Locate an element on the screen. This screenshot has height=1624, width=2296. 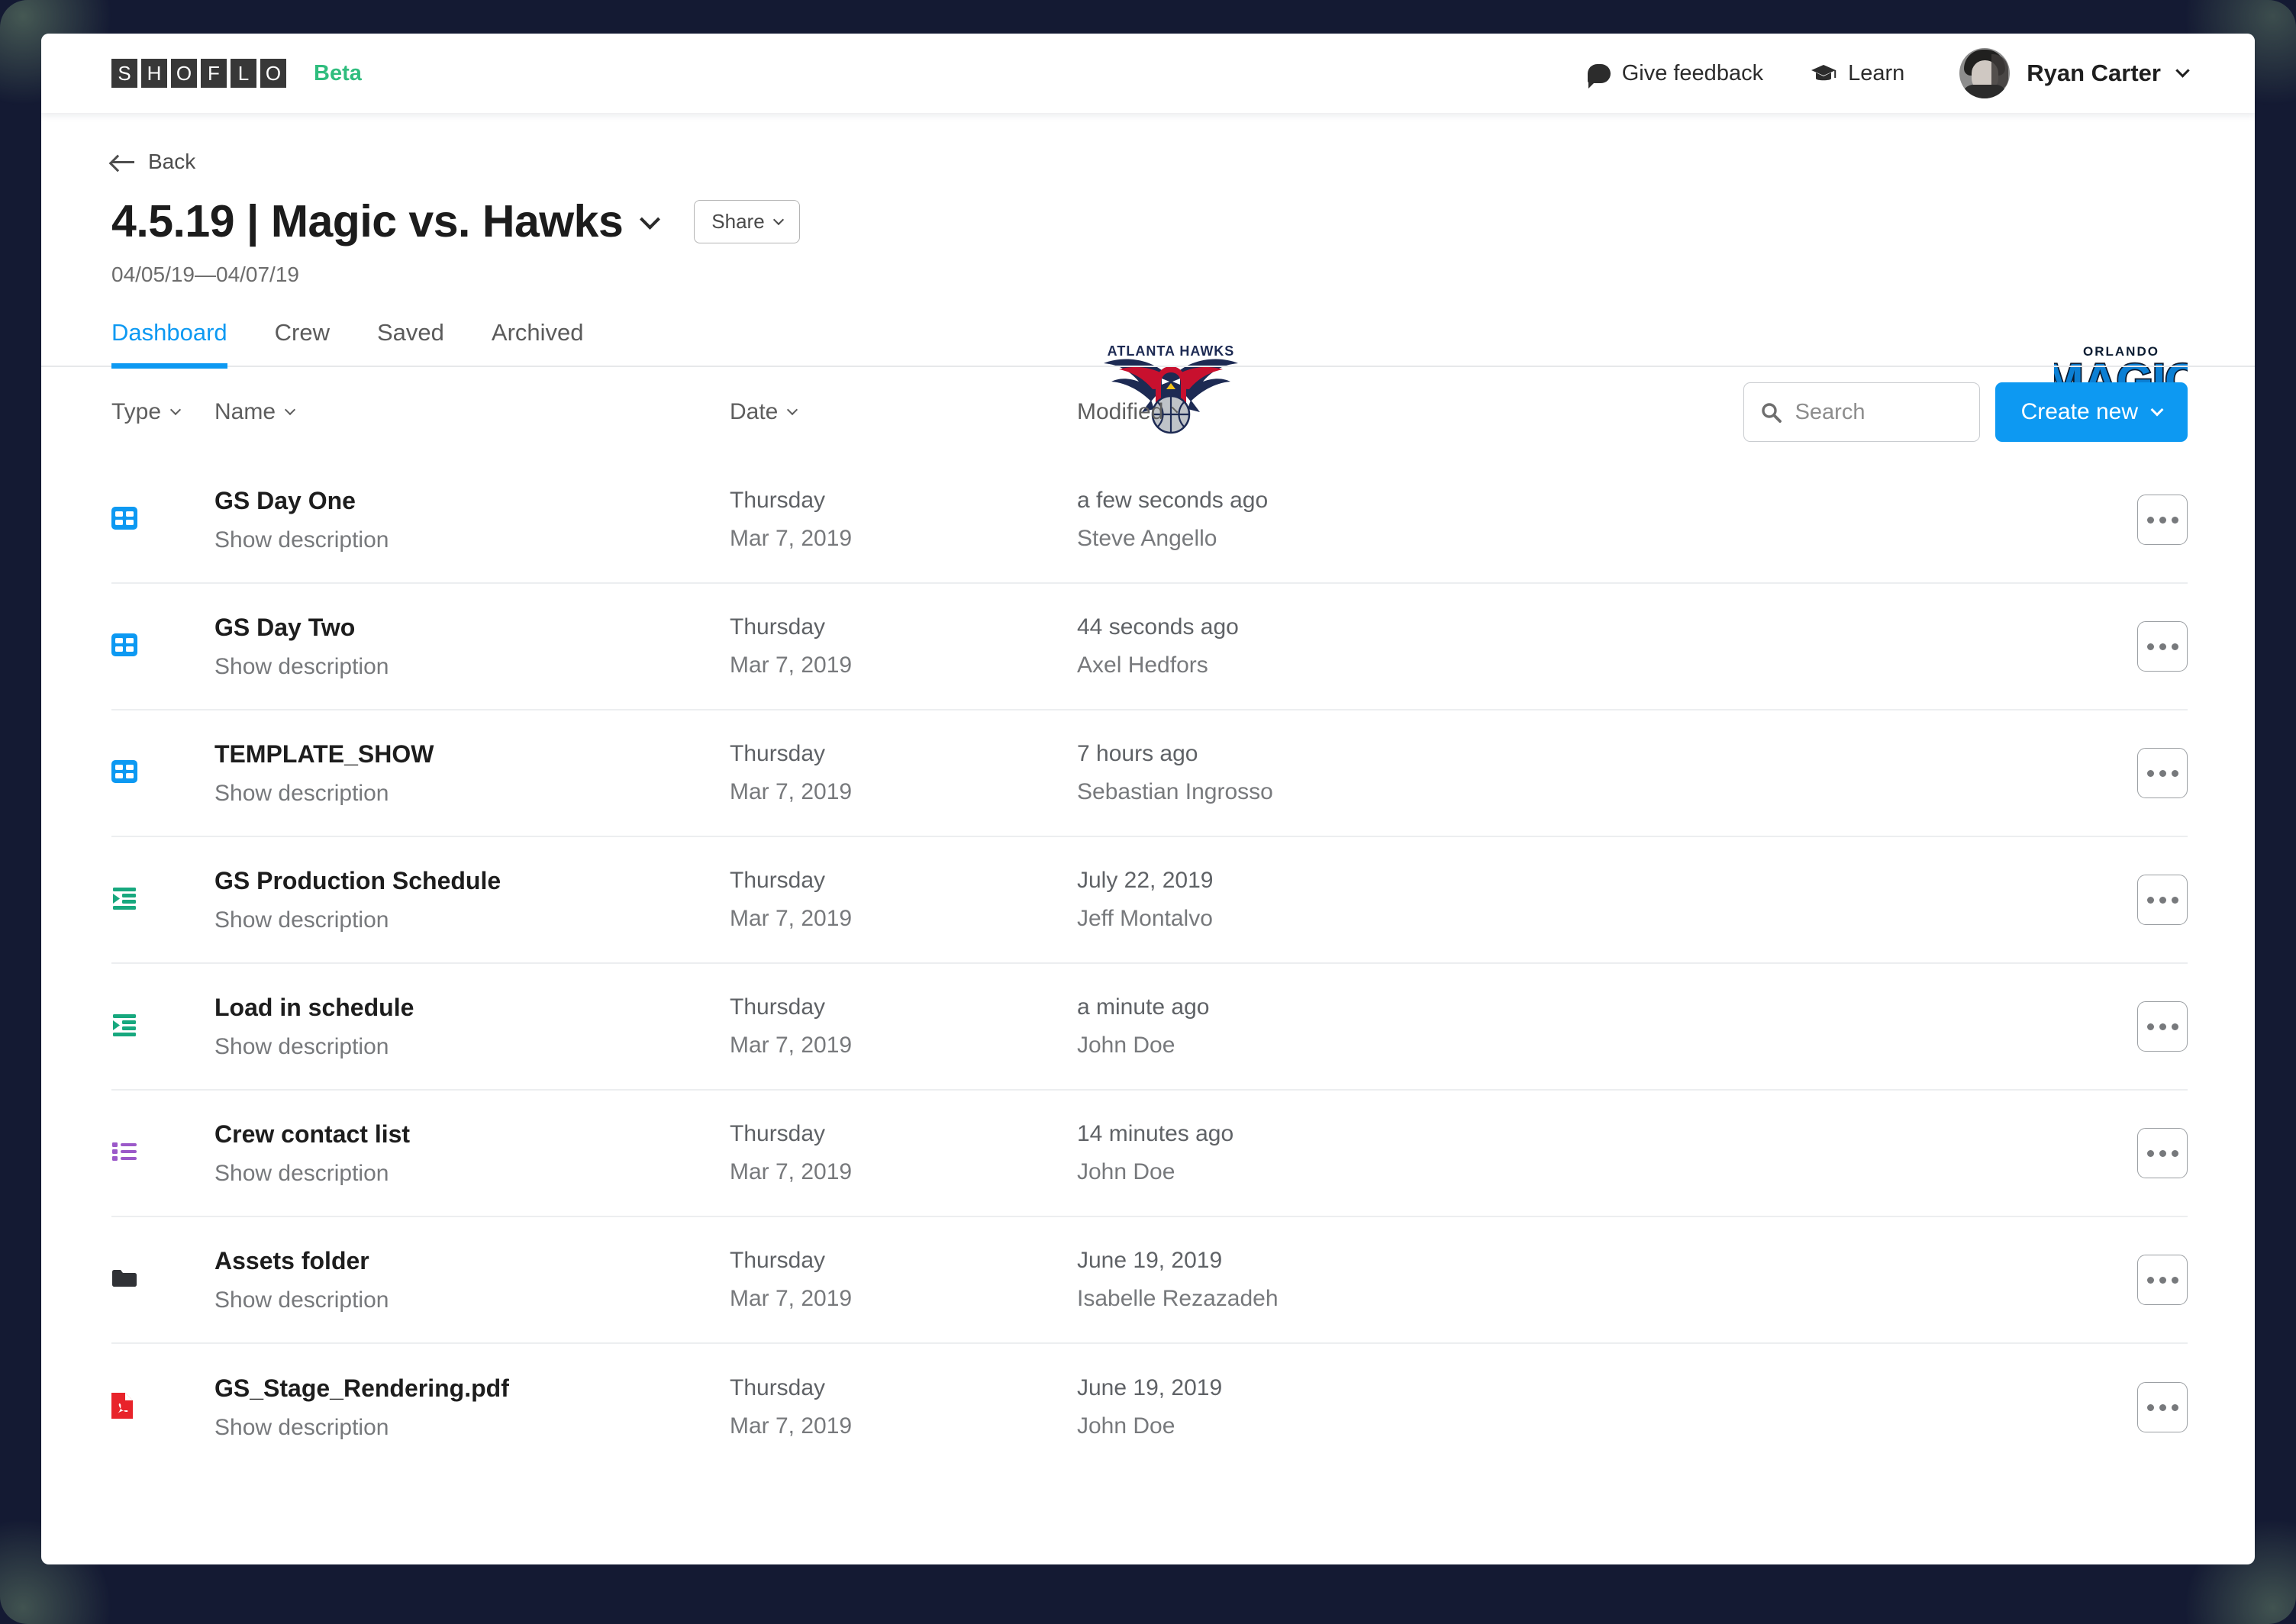
tab-archived: Archived is located at coordinates (538, 344).